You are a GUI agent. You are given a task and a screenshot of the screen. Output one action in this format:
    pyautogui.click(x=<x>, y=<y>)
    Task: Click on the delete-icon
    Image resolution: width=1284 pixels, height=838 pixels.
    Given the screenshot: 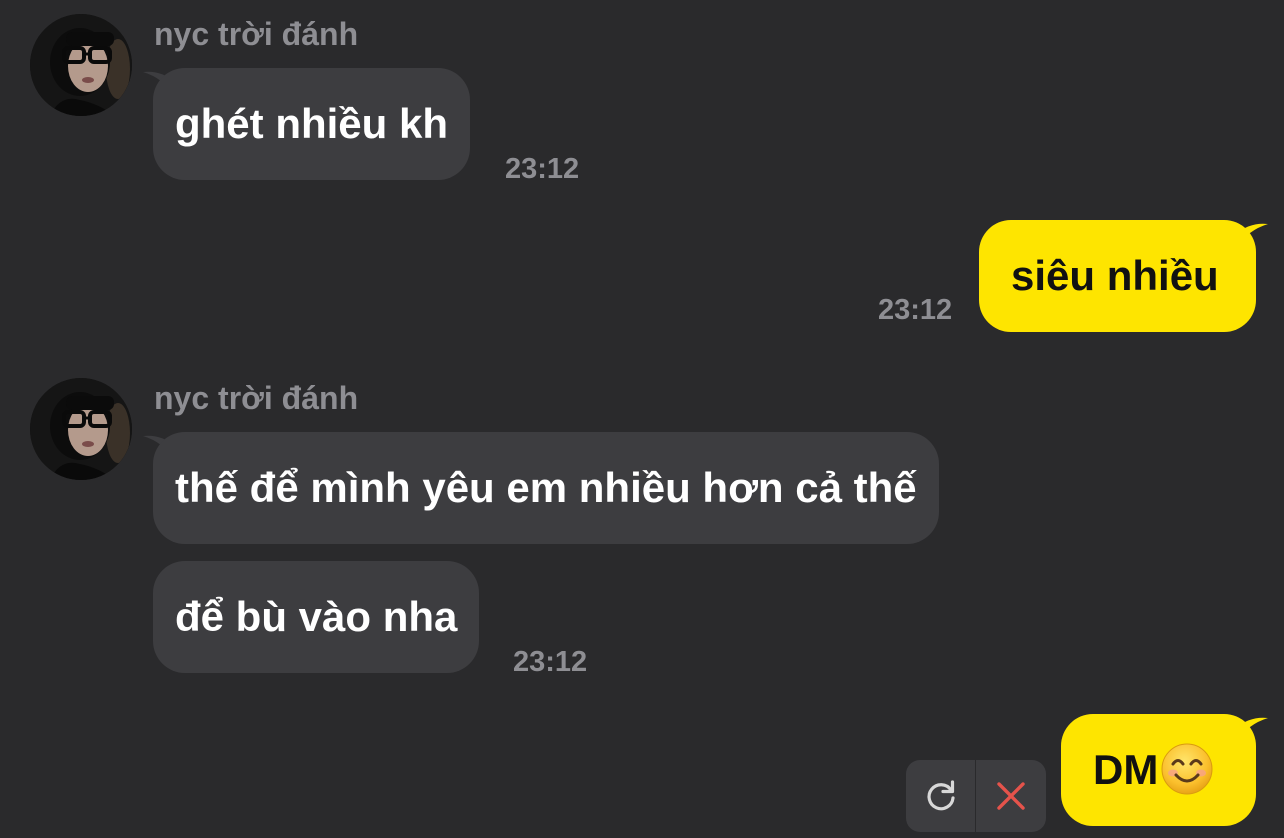 What is the action you would take?
    pyautogui.click(x=1011, y=796)
    